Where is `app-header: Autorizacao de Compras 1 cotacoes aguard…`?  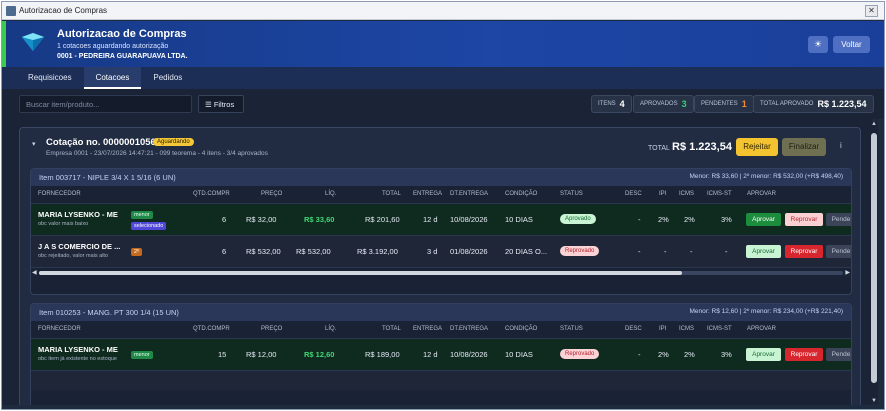 app-header: Autorizacao de Compras 1 cotacoes aguard… is located at coordinates (443, 44).